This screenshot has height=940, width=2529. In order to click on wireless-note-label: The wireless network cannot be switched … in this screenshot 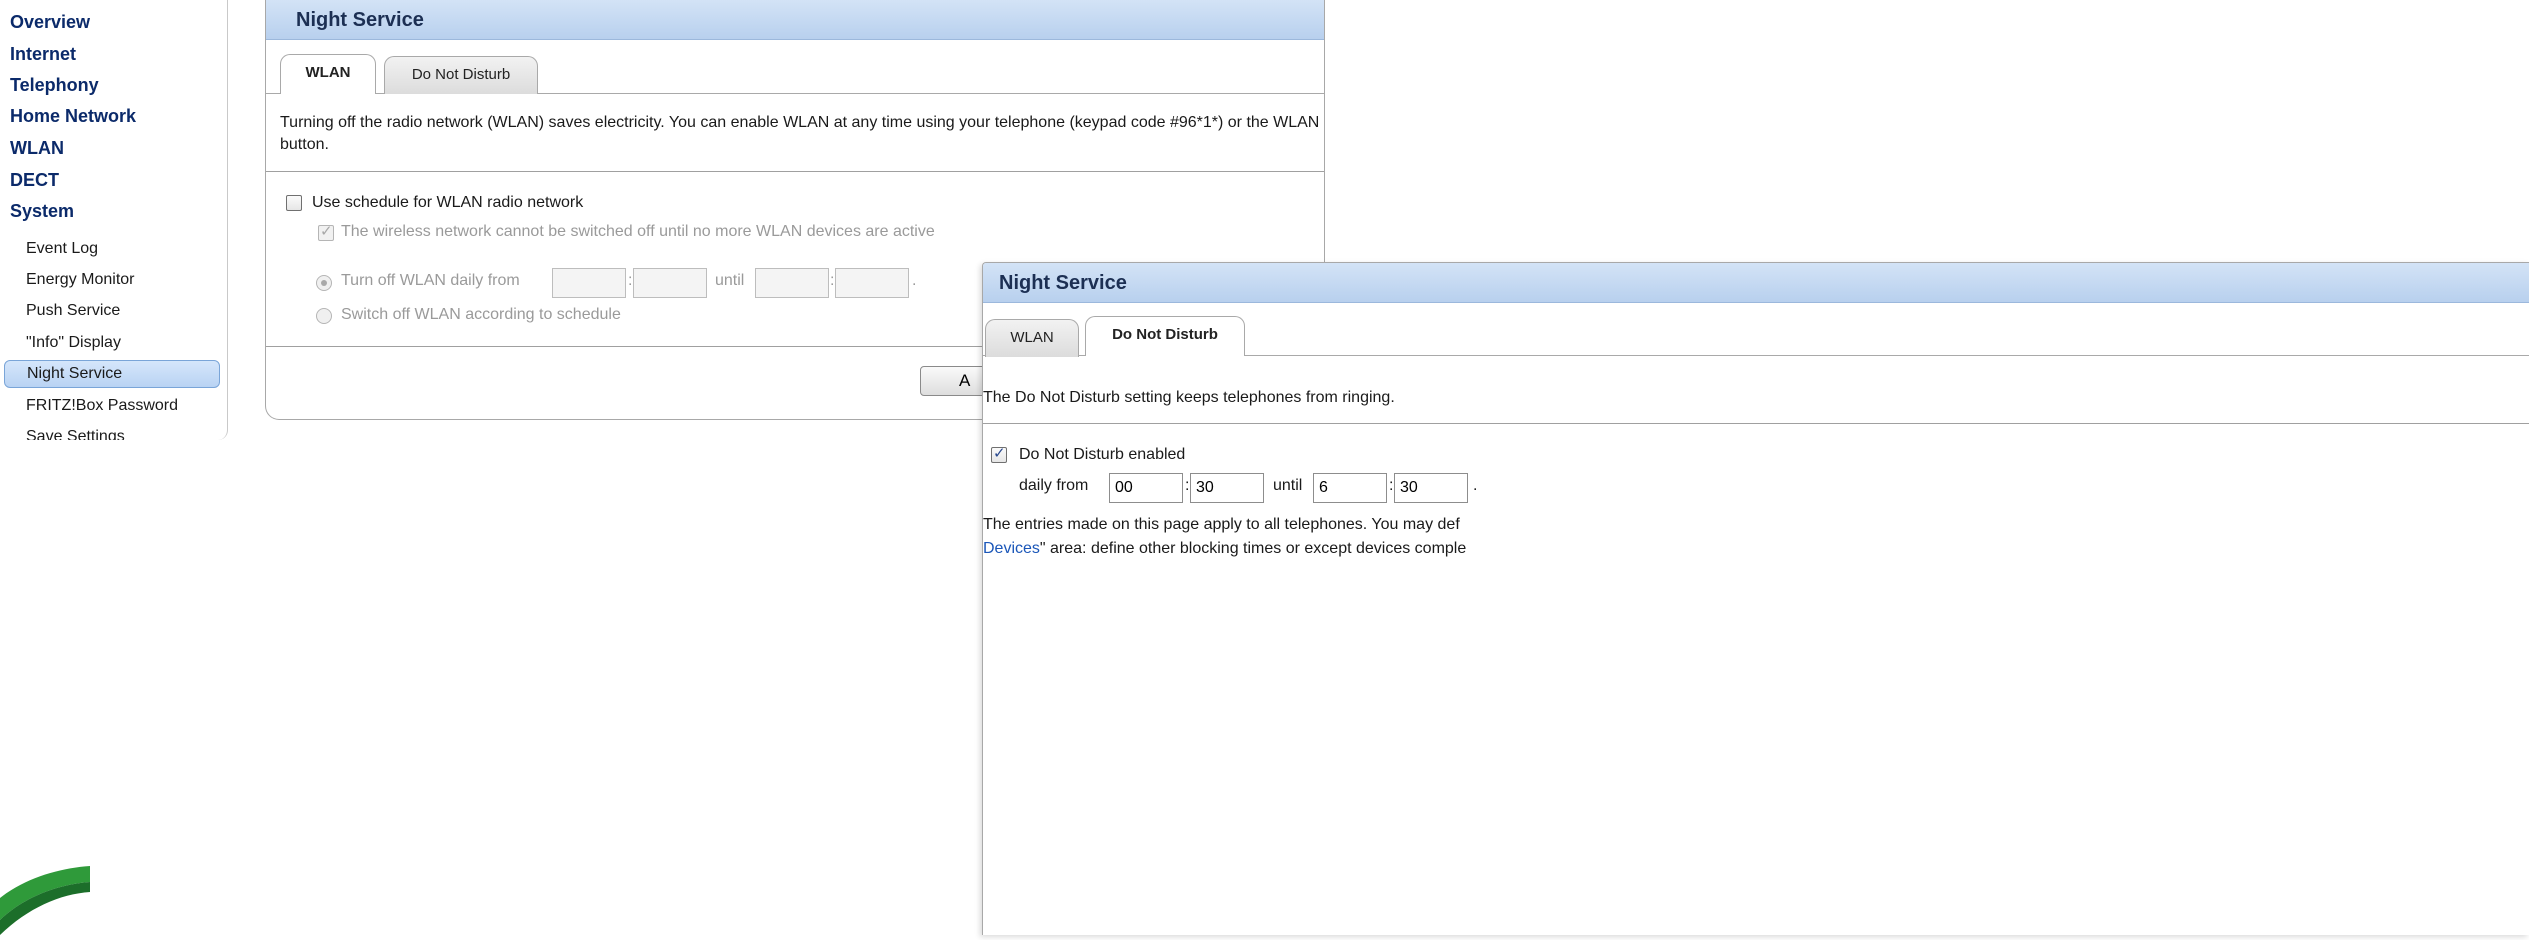, I will do `click(638, 231)`.